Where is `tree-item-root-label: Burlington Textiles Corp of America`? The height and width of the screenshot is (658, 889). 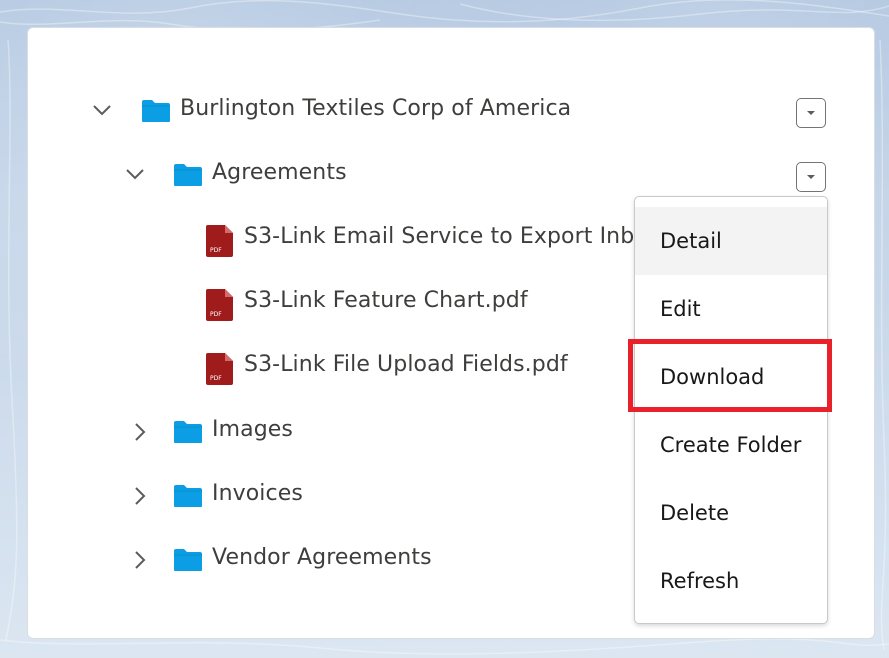
tree-item-root-label: Burlington Textiles Corp of America is located at coordinates (375, 108).